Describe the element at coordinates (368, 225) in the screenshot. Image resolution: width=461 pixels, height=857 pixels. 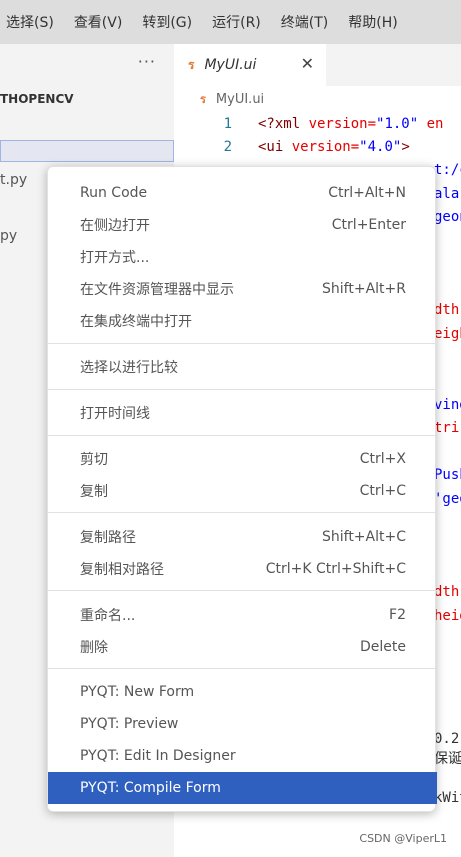
I see `menu-item-shortcut: Ctrl+Enter` at that location.